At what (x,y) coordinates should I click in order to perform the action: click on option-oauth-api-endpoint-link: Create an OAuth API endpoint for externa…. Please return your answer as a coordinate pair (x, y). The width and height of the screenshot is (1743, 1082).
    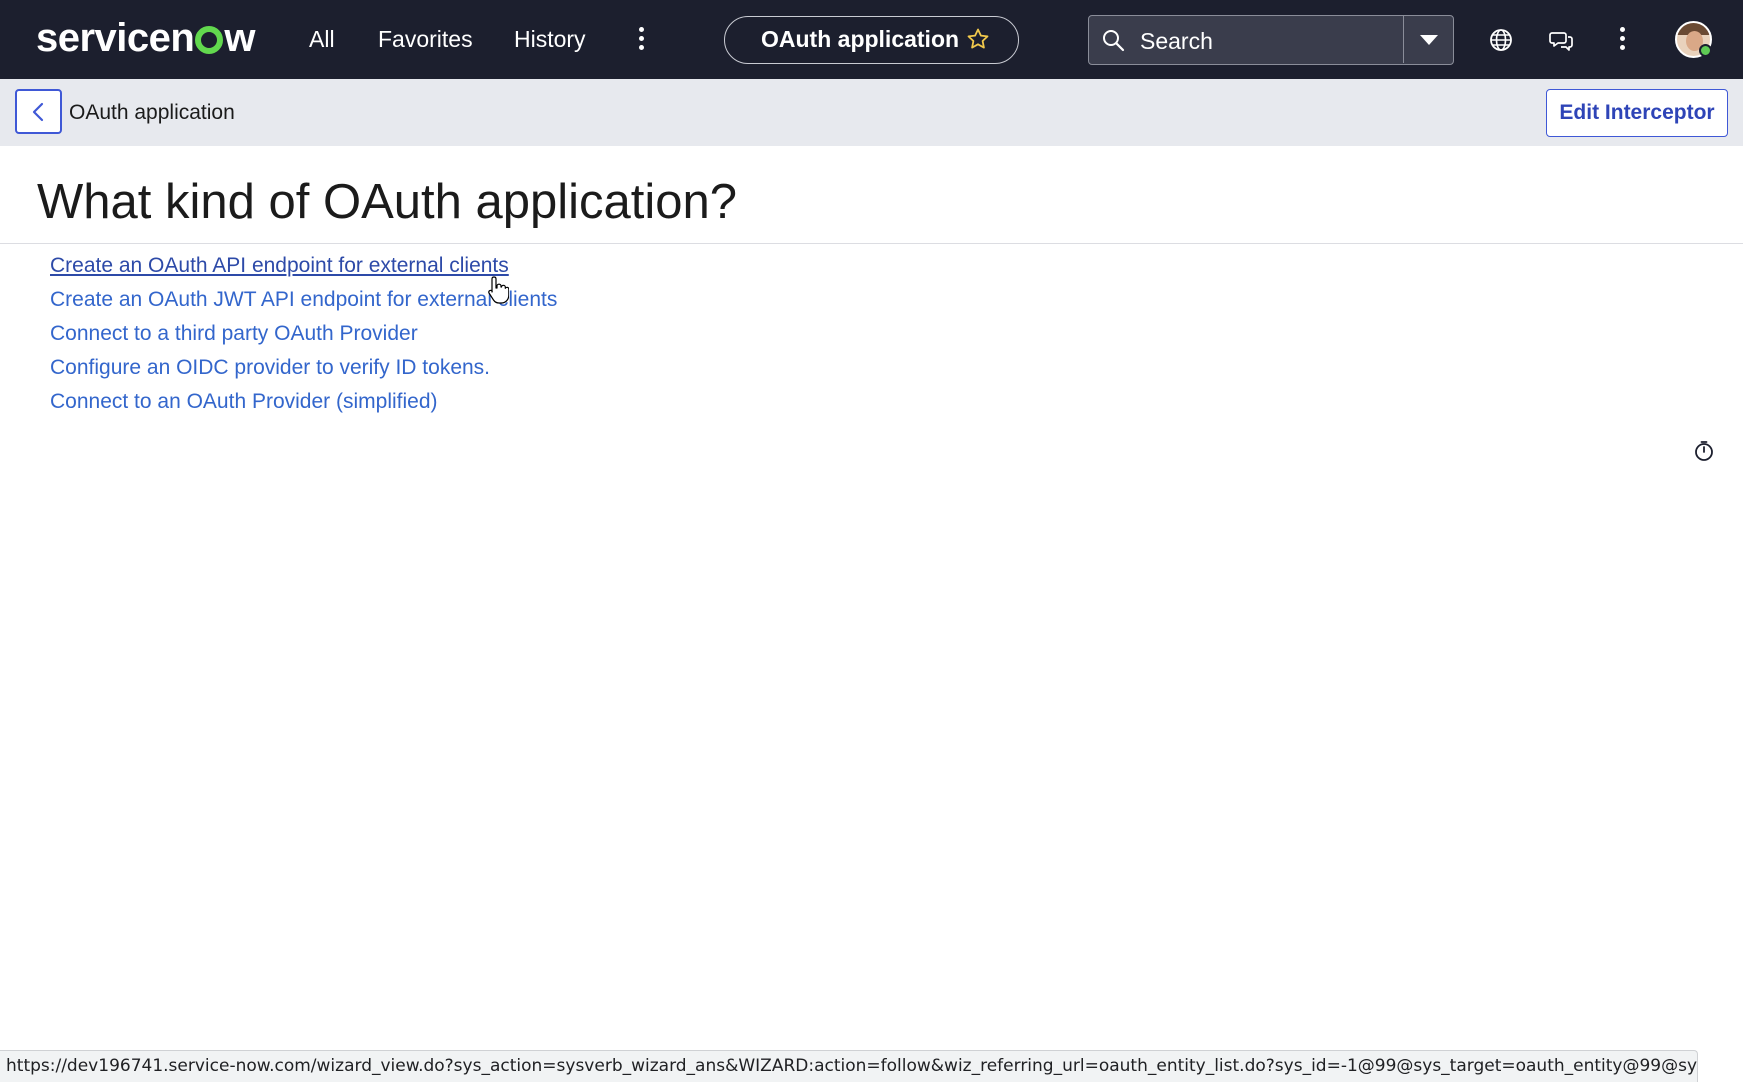
    Looking at the image, I should click on (279, 265).